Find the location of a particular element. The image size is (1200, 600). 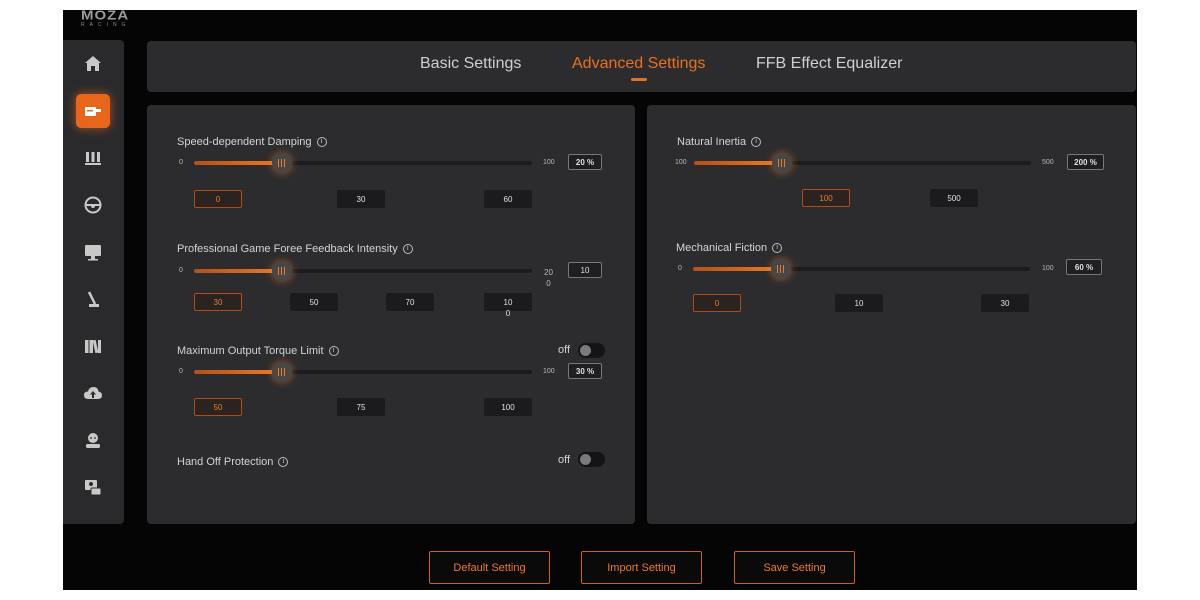

support-icon is located at coordinates (93, 488).